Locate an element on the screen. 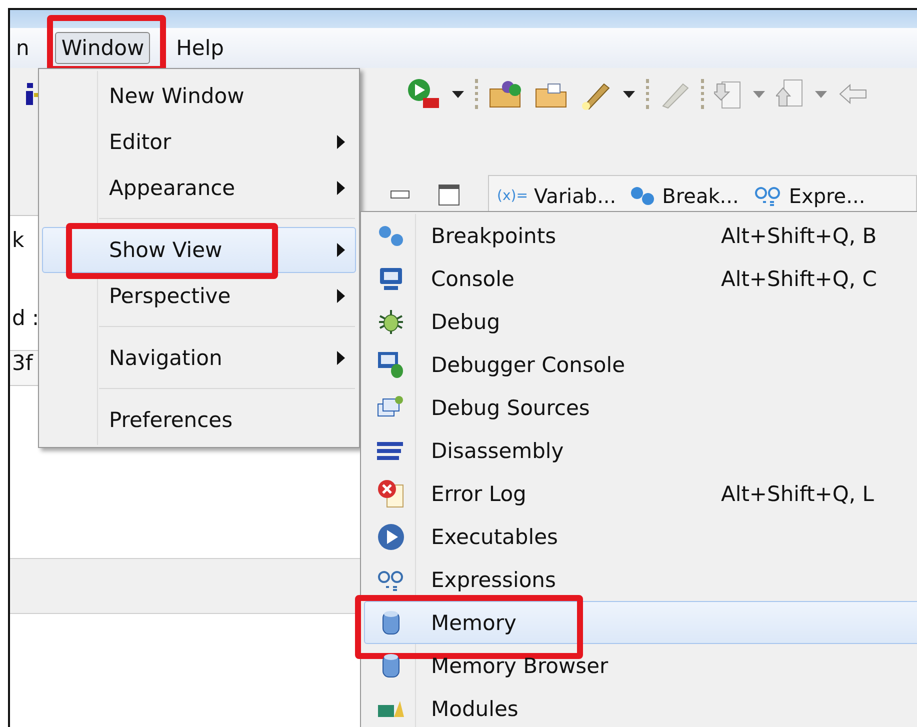  monitor-bug-icon is located at coordinates (391, 364).